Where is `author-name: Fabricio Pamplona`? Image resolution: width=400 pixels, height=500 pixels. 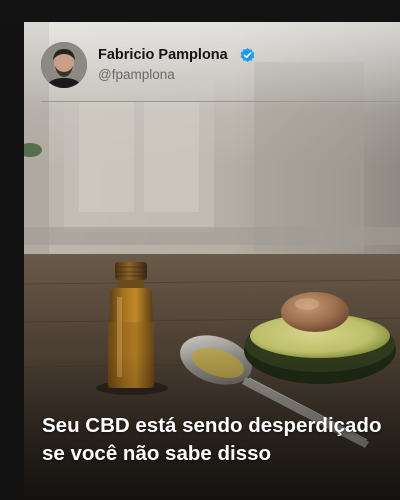 author-name: Fabricio Pamplona is located at coordinates (163, 55).